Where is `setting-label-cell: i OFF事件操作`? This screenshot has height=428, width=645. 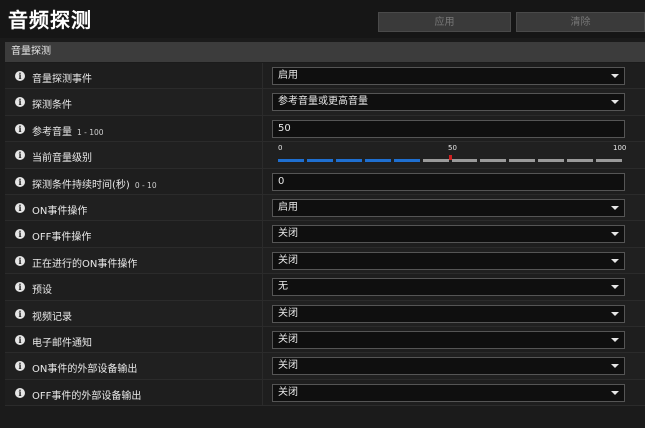
setting-label-cell: i OFF事件操作 is located at coordinates (134, 234).